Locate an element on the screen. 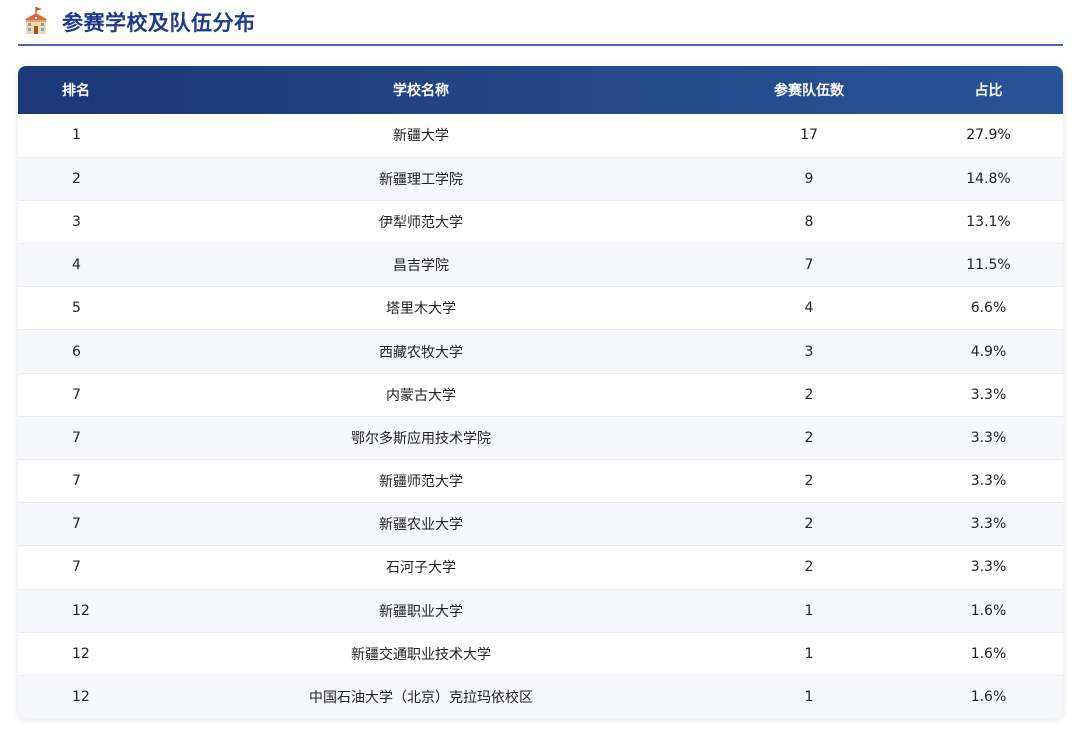 The width and height of the screenshot is (1080, 729). rank-cell: 5 is located at coordinates (76, 308).